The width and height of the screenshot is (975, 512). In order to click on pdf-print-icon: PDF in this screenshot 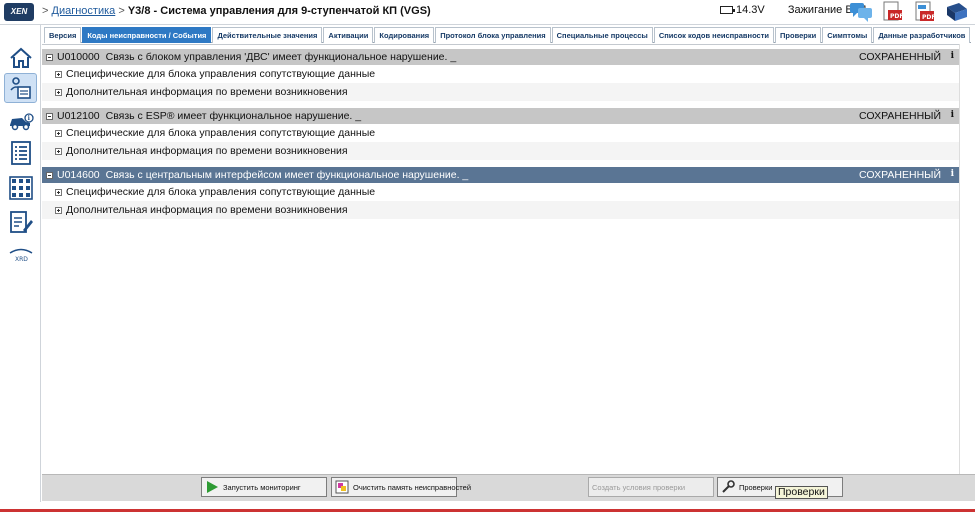, I will do `click(893, 12)`.